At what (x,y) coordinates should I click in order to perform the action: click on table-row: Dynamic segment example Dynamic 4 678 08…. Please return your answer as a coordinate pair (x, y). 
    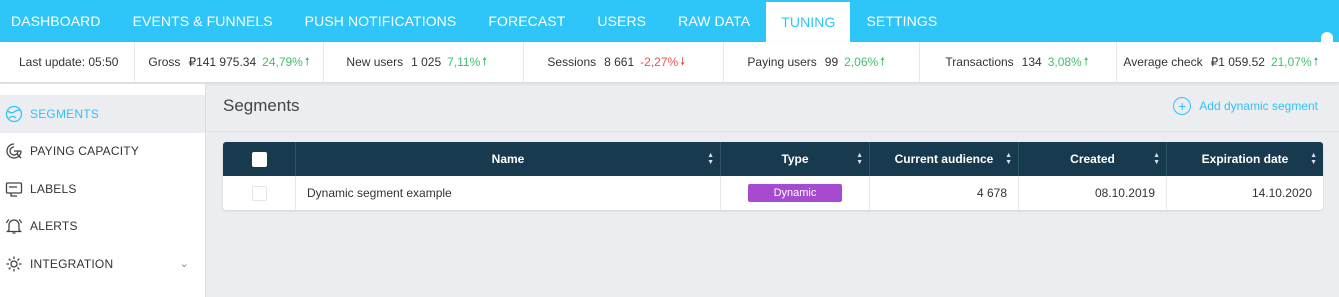
    Looking at the image, I should click on (773, 193).